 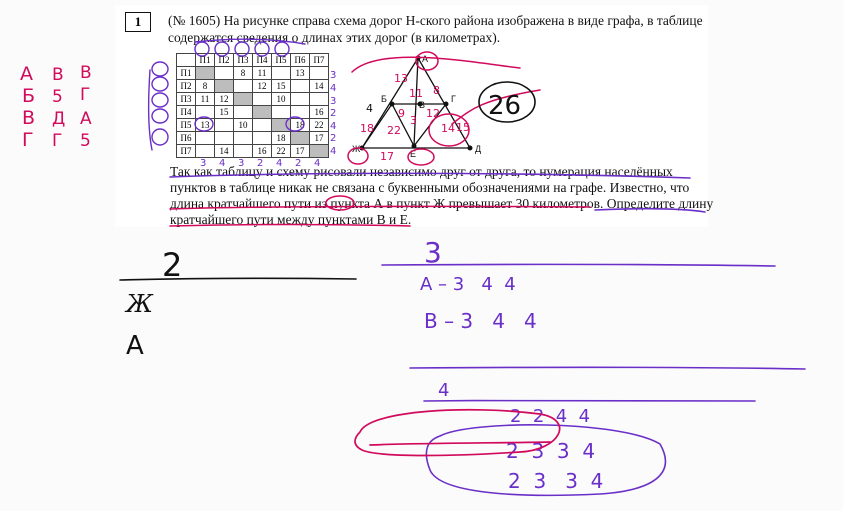 What do you see at coordinates (433, 113) in the screenshot?
I see `handwritten-weight: 12` at bounding box center [433, 113].